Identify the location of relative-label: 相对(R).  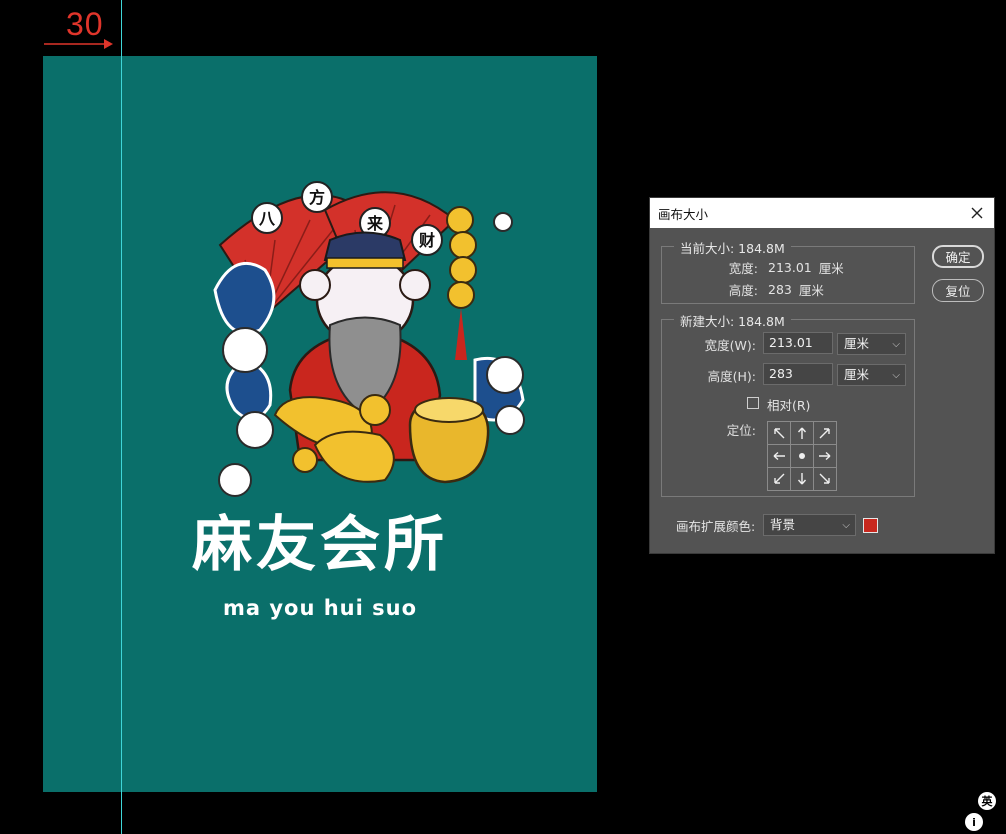
(788, 404).